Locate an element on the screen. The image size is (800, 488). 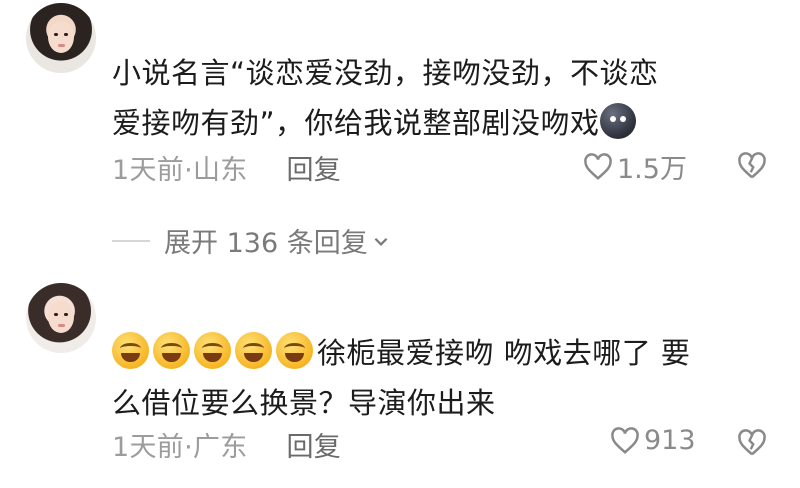
expand-replies-label: 展开 136 条回复 is located at coordinates (266, 243).